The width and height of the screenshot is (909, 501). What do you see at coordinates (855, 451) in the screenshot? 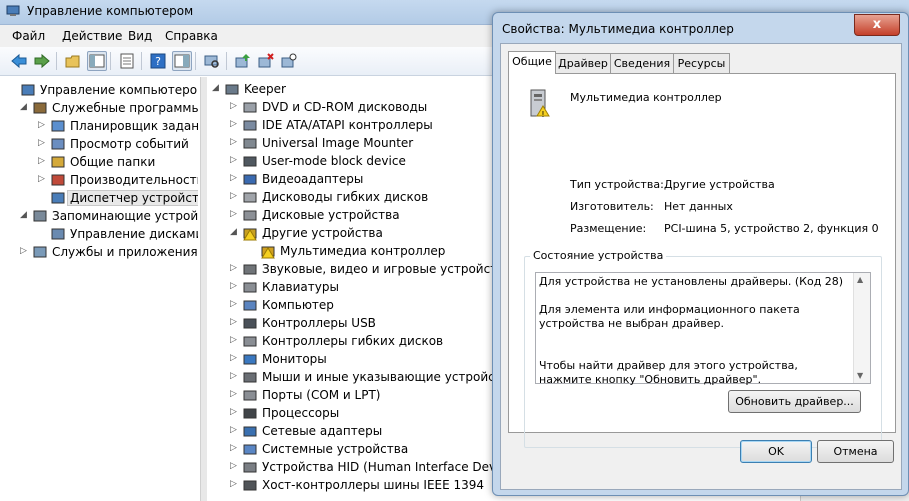
I see `cancel-button: Отмена` at bounding box center [855, 451].